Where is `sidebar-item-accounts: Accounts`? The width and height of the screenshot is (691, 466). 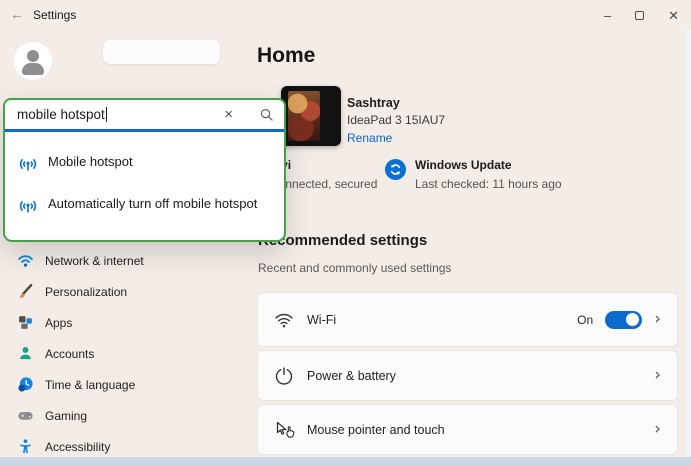
sidebar-item-accounts: Accounts is located at coordinates (120, 353).